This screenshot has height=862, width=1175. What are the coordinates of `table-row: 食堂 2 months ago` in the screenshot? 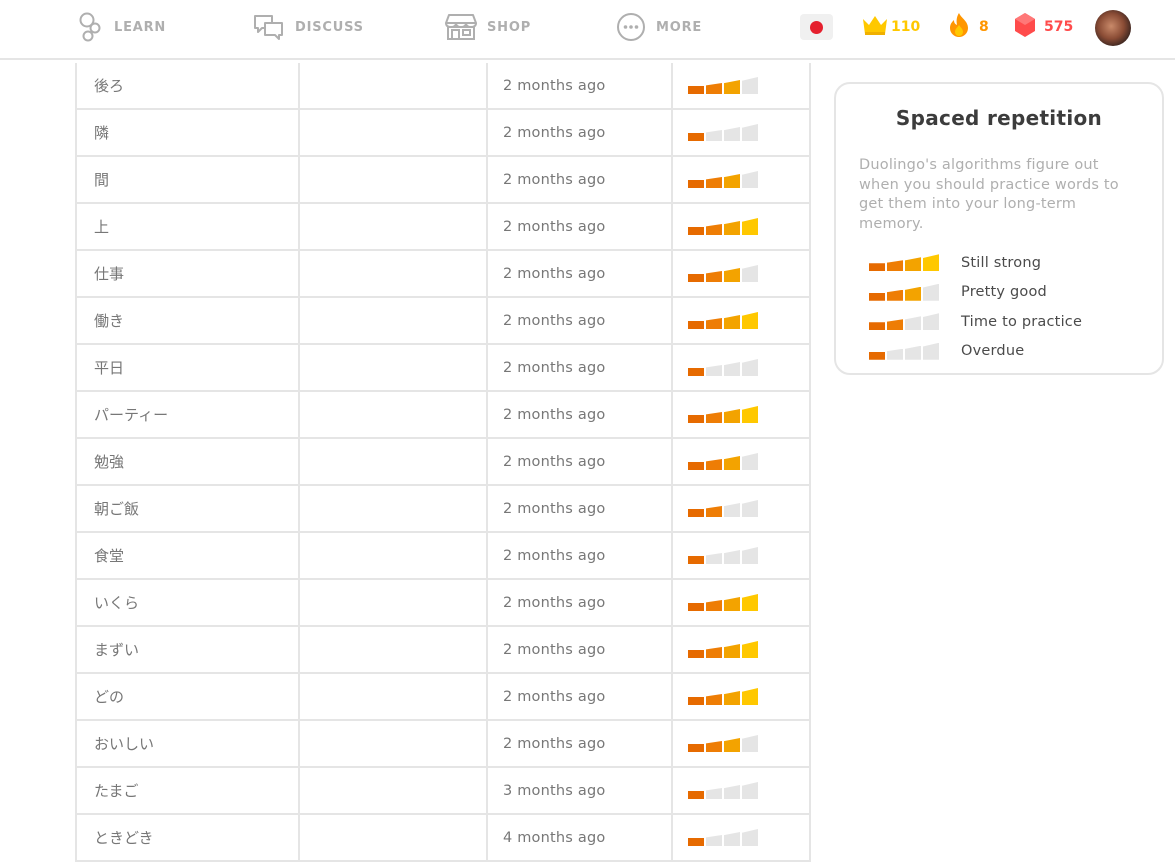 It's located at (444, 556).